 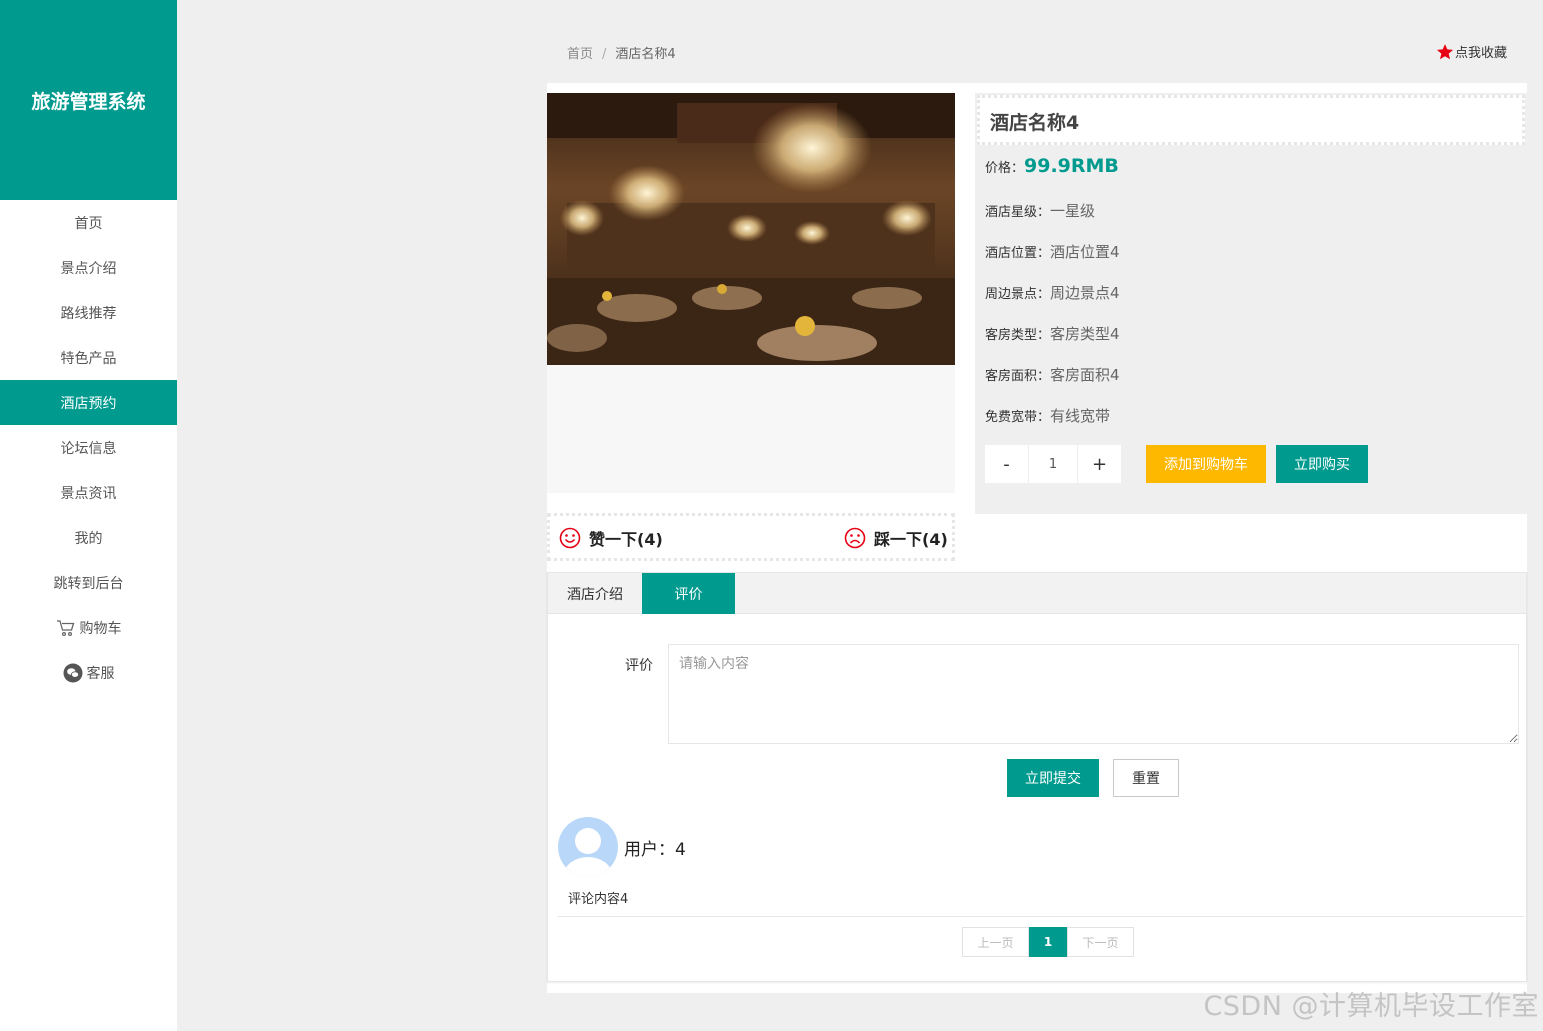 I want to click on sidebar-item-route-recommend: 路线推荐, so click(x=88, y=312).